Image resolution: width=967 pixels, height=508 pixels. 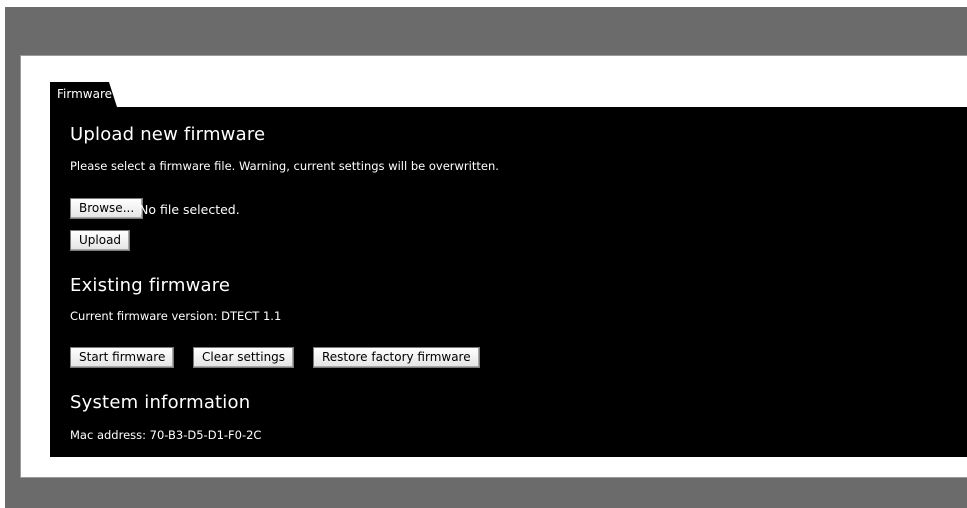 What do you see at coordinates (150, 285) in the screenshot?
I see `existing-heading: Existing firmware` at bounding box center [150, 285].